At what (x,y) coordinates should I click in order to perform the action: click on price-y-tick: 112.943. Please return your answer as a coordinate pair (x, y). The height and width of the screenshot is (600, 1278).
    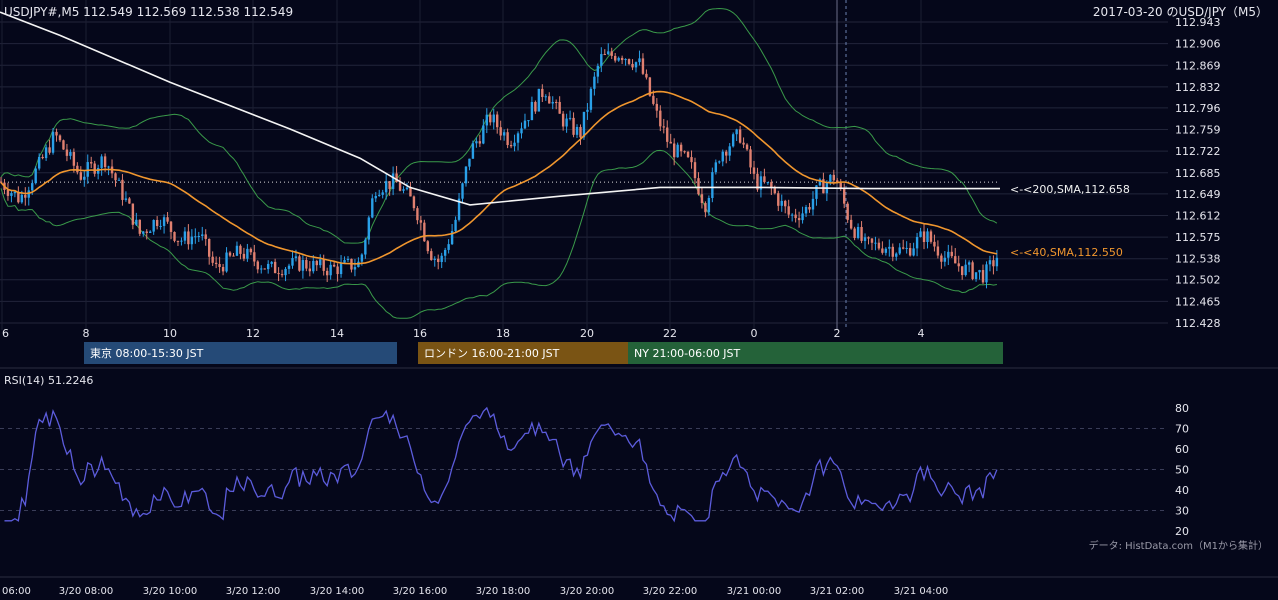
    Looking at the image, I should click on (1198, 22).